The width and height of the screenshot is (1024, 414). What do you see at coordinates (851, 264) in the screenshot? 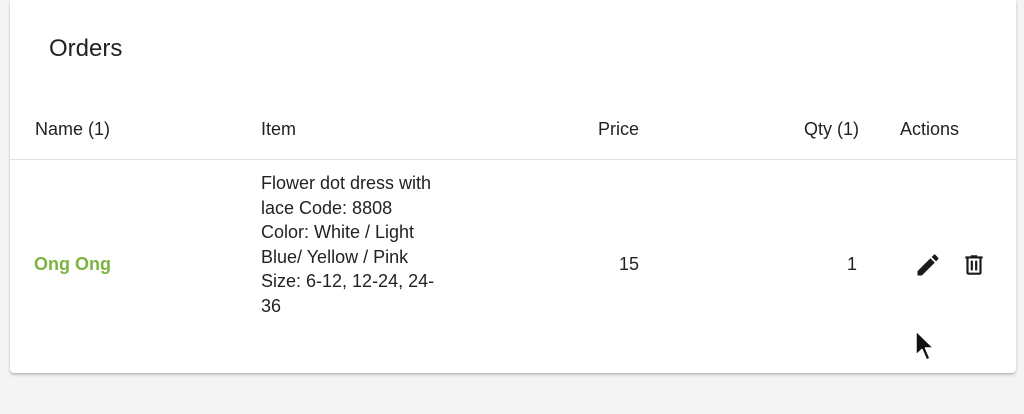
I see `order-quantity: 1` at bounding box center [851, 264].